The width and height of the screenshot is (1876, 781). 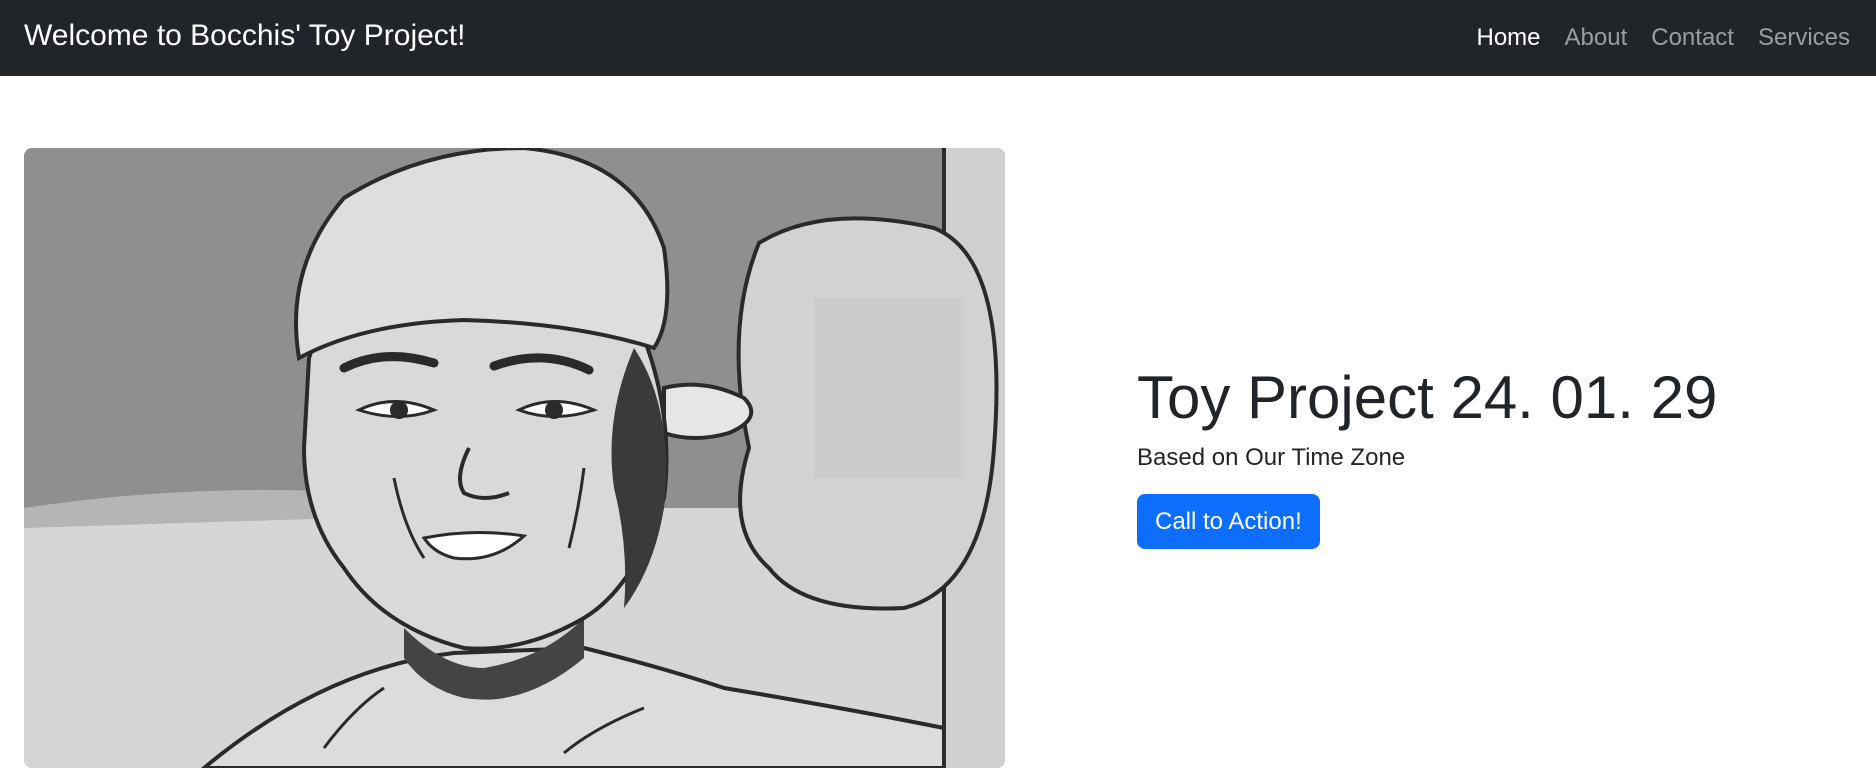 What do you see at coordinates (1427, 397) in the screenshot?
I see `hero-title: Toy Project 24. 01. 29` at bounding box center [1427, 397].